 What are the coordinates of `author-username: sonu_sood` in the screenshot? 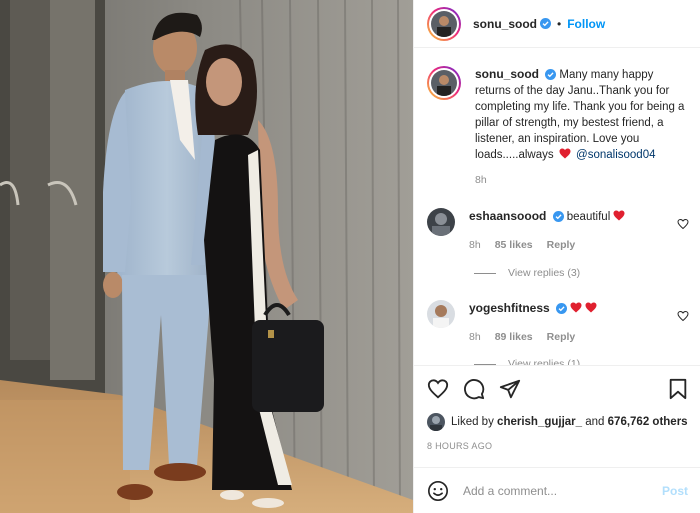 It's located at (505, 24).